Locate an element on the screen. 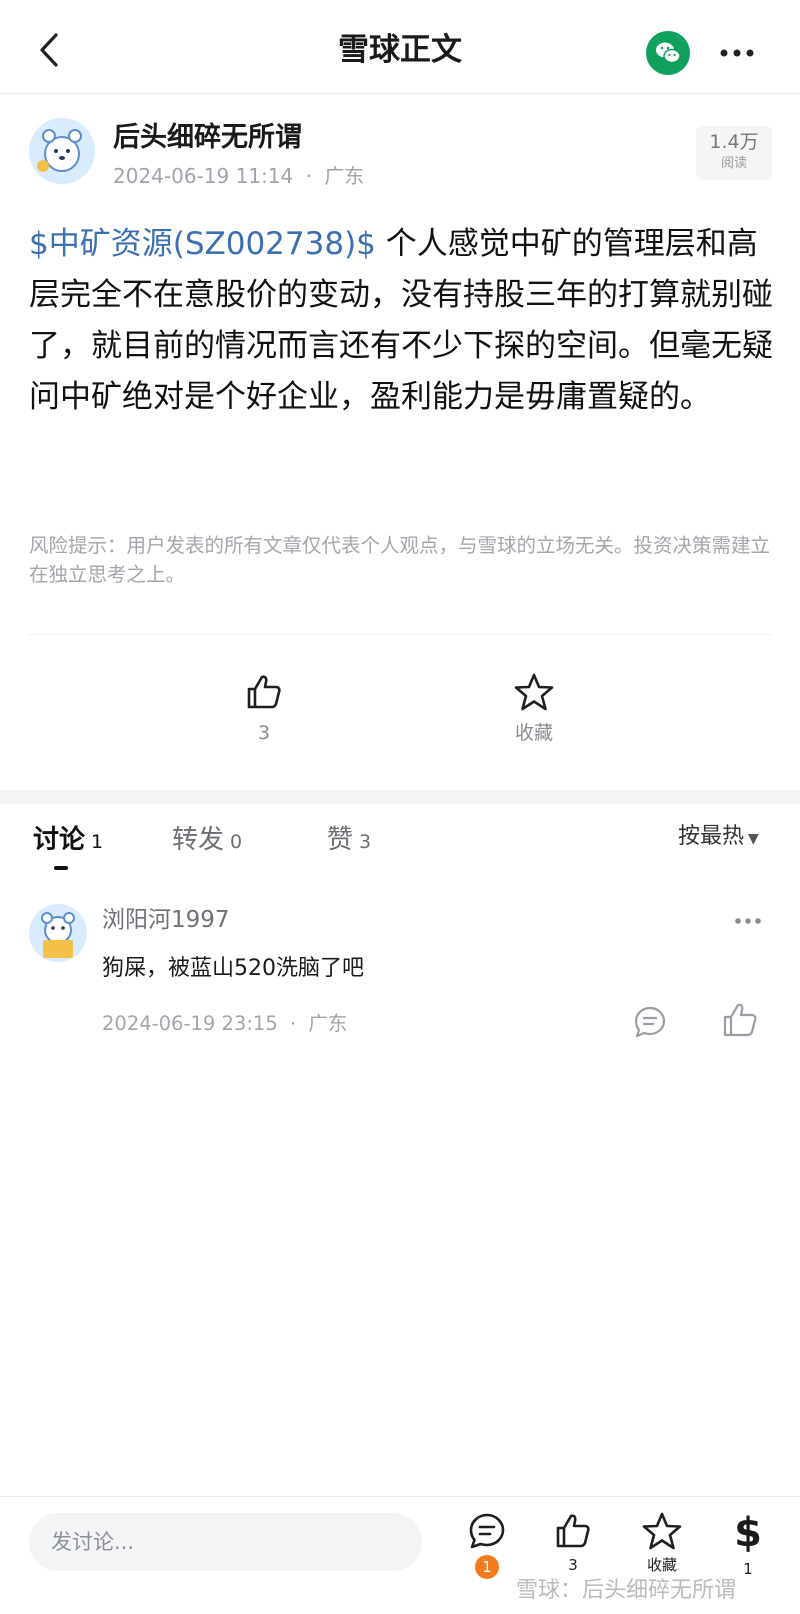  wechat-share-button is located at coordinates (668, 53).